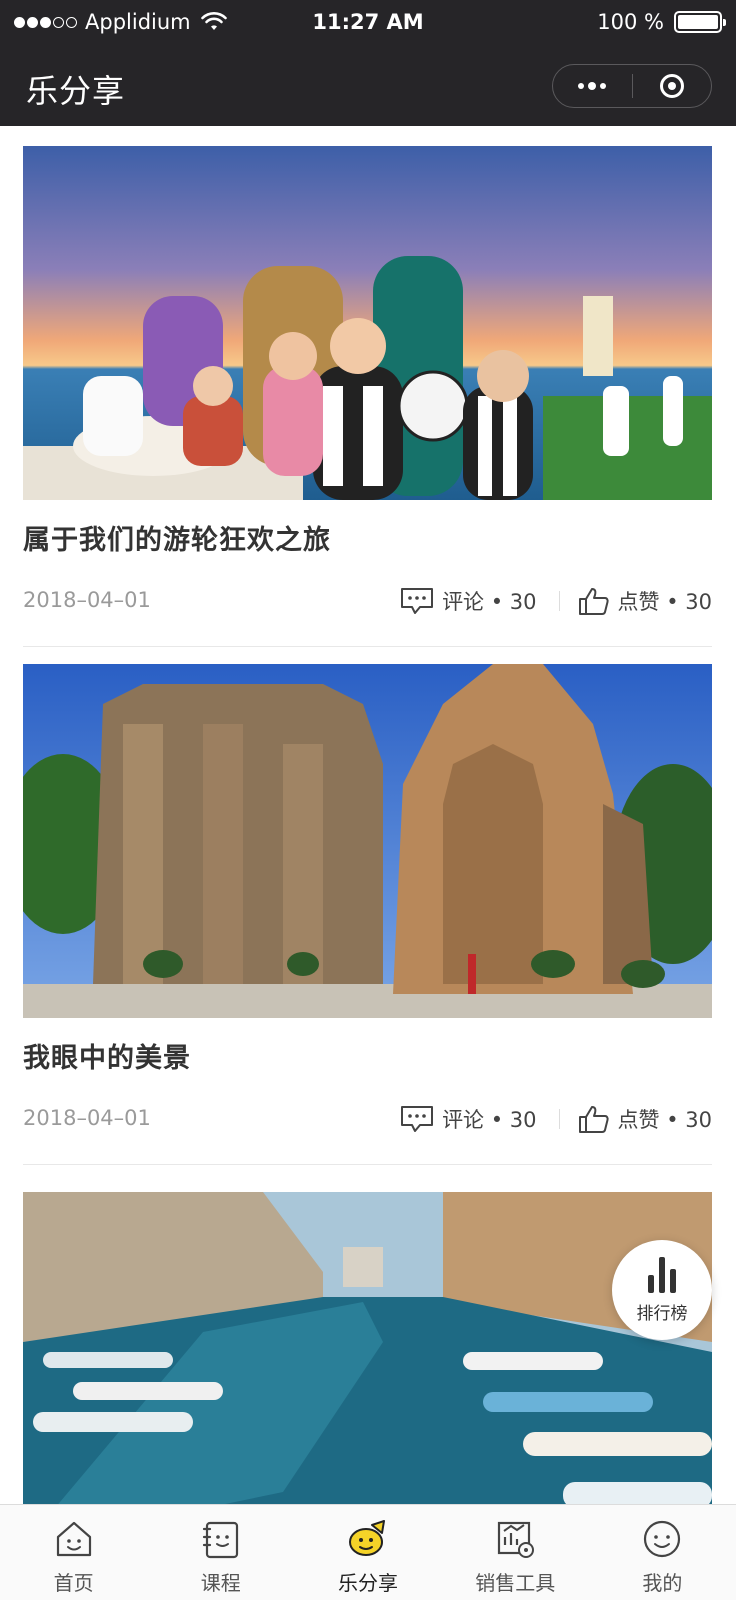 The width and height of the screenshot is (736, 1600). What do you see at coordinates (177, 537) in the screenshot?
I see `post-title: 属于我们的游轮狂欢之旅` at bounding box center [177, 537].